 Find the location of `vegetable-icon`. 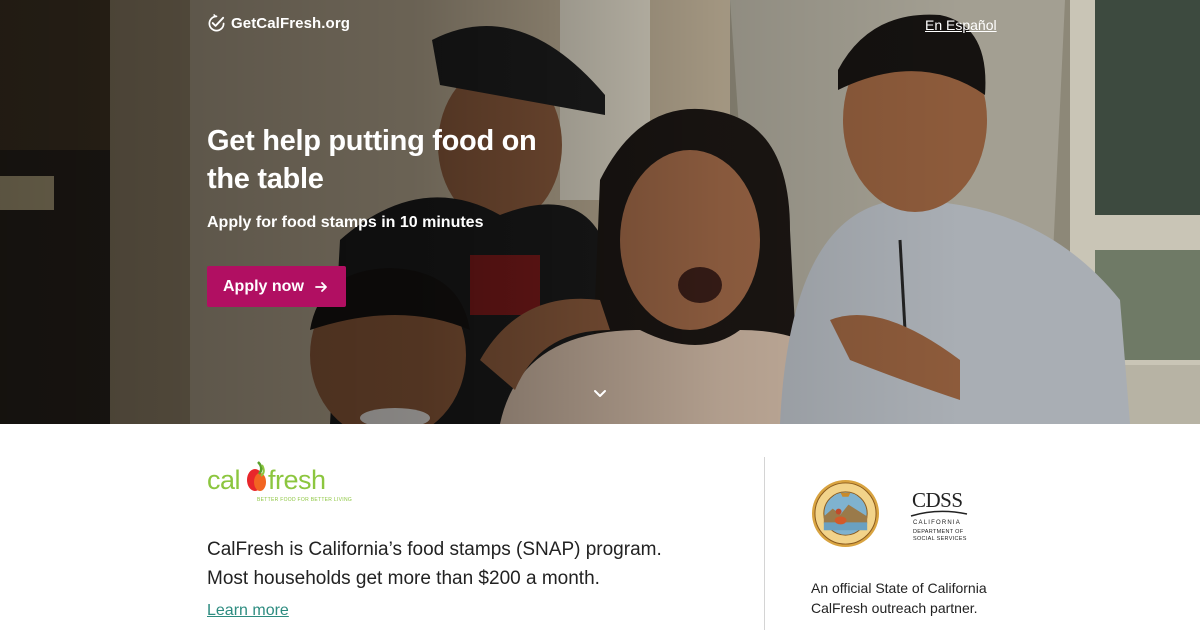

vegetable-icon is located at coordinates (256, 476).